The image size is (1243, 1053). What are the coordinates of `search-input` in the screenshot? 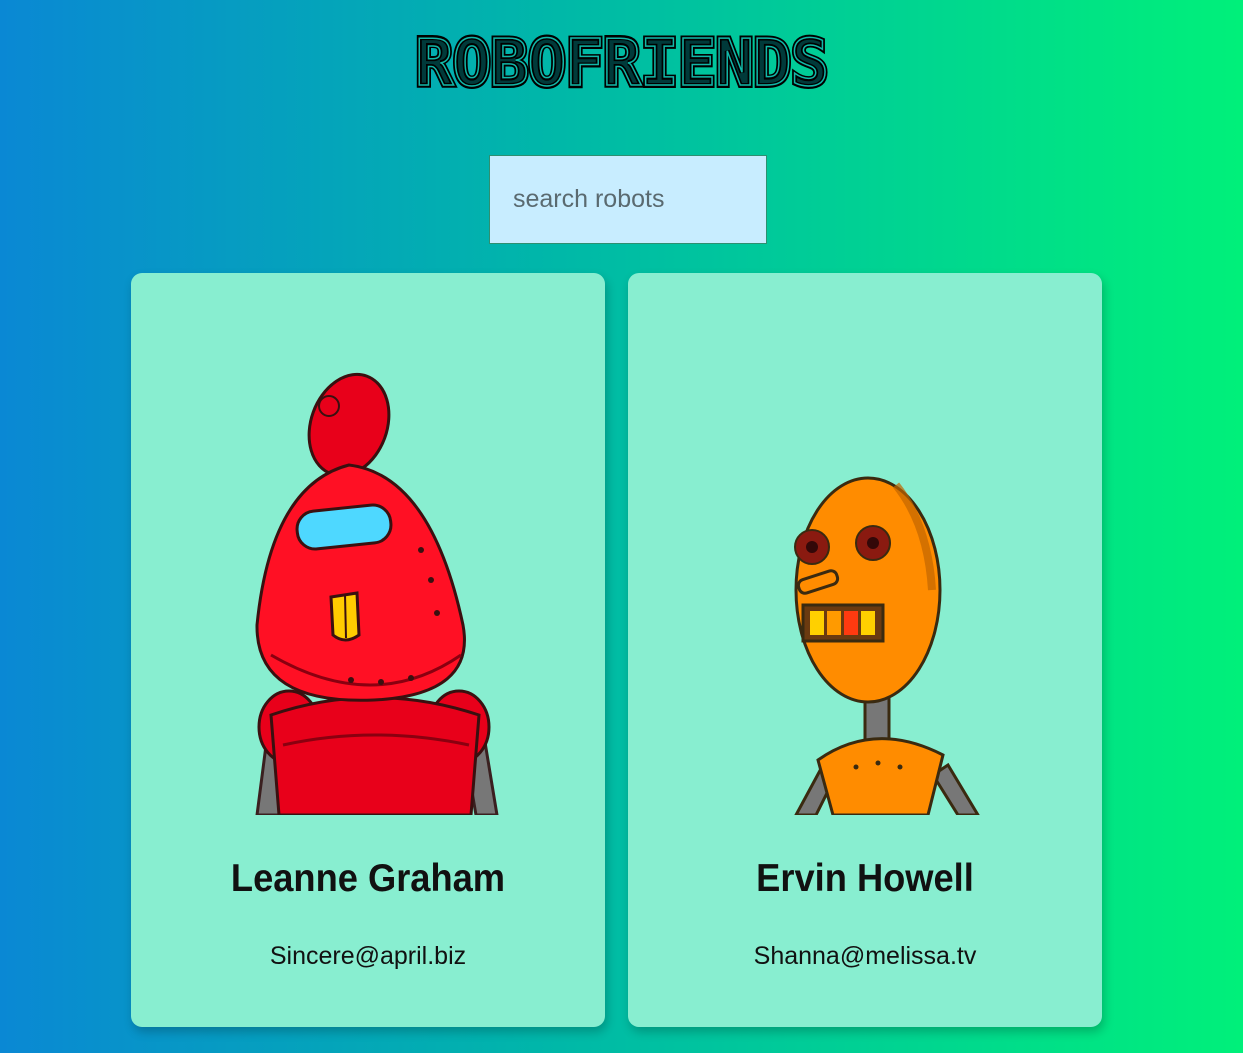 It's located at (628, 199).